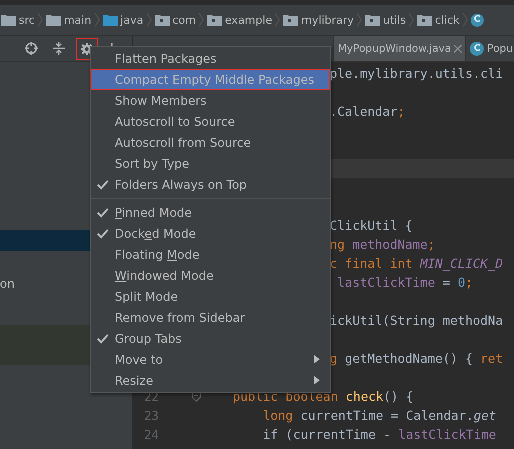 Image resolution: width=514 pixels, height=449 pixels. What do you see at coordinates (151, 415) in the screenshot?
I see `line-number: 23` at bounding box center [151, 415].